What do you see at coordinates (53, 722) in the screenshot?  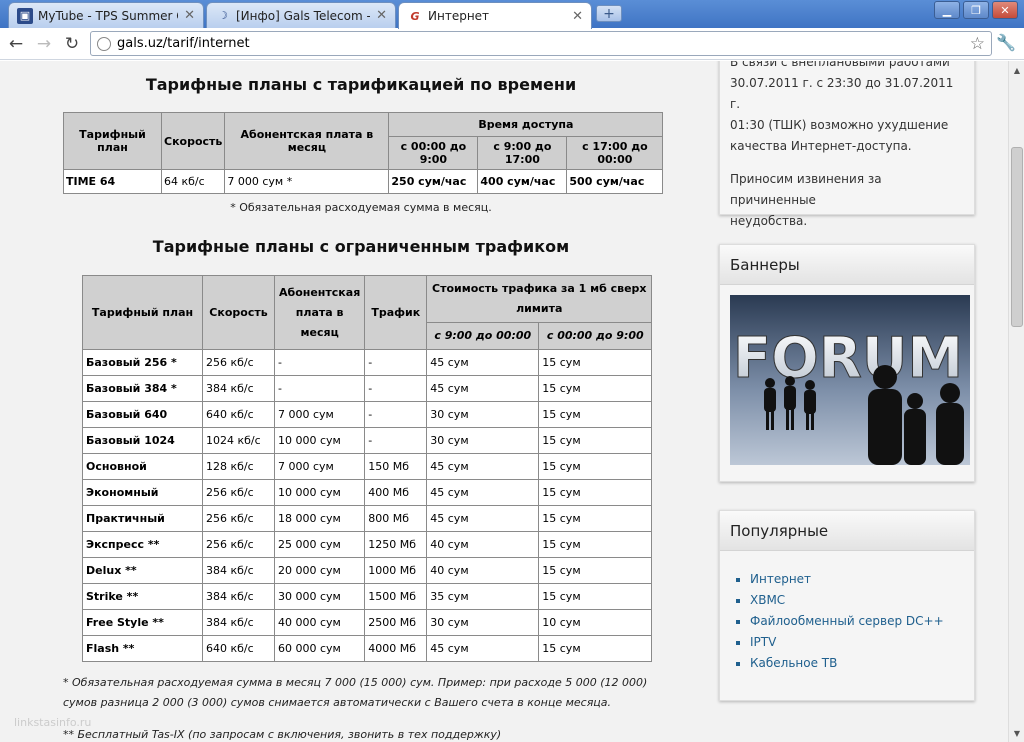 I see `watermark: linkstasinfo.ru` at bounding box center [53, 722].